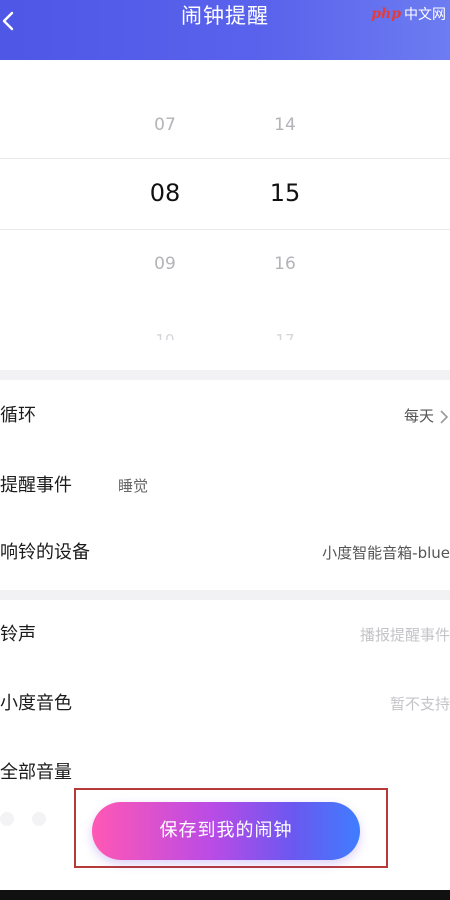 Image resolution: width=450 pixels, height=900 pixels. I want to click on voice-label: 小度音色, so click(36, 703).